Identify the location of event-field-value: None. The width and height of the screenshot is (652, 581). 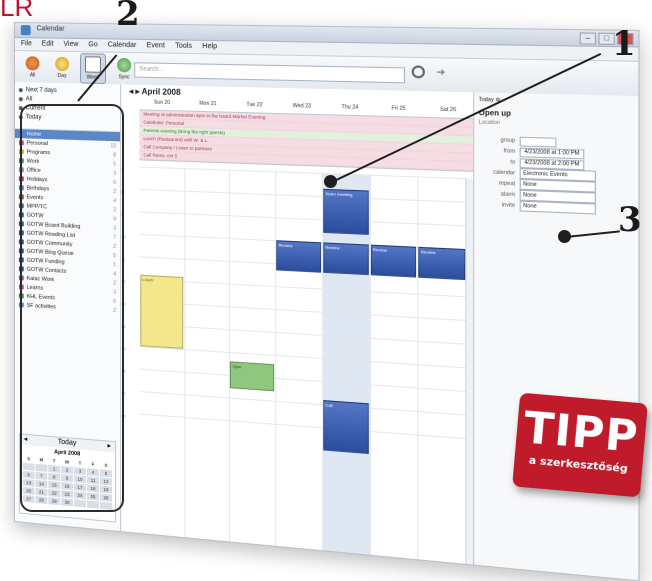
(557, 207).